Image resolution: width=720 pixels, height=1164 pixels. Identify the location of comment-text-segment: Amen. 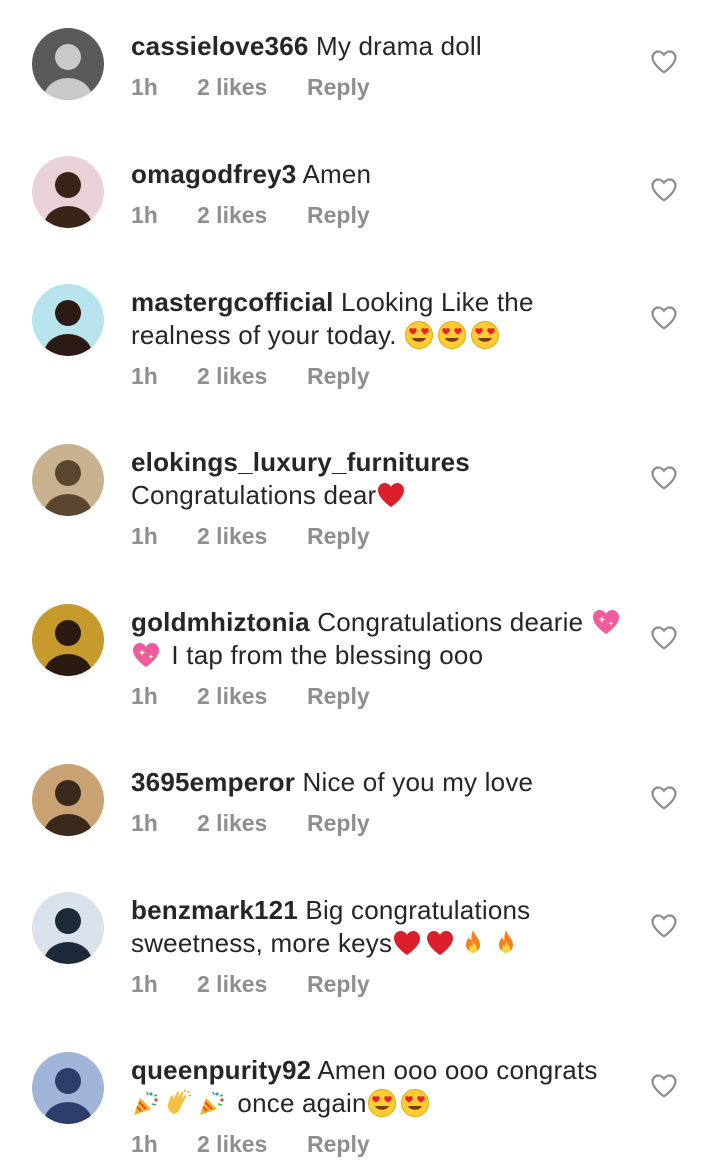
(337, 174).